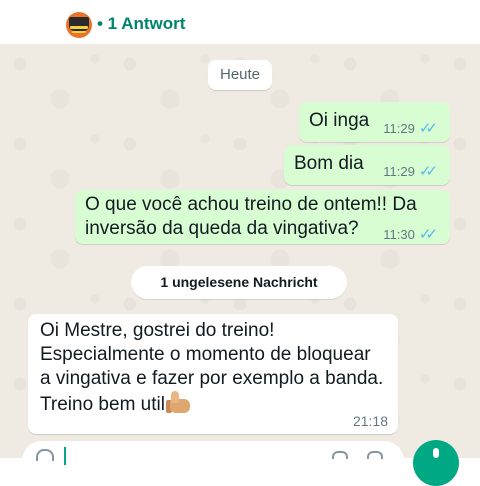 The width and height of the screenshot is (480, 486). I want to click on message-meta: 11:30 ✓✓, so click(410, 235).